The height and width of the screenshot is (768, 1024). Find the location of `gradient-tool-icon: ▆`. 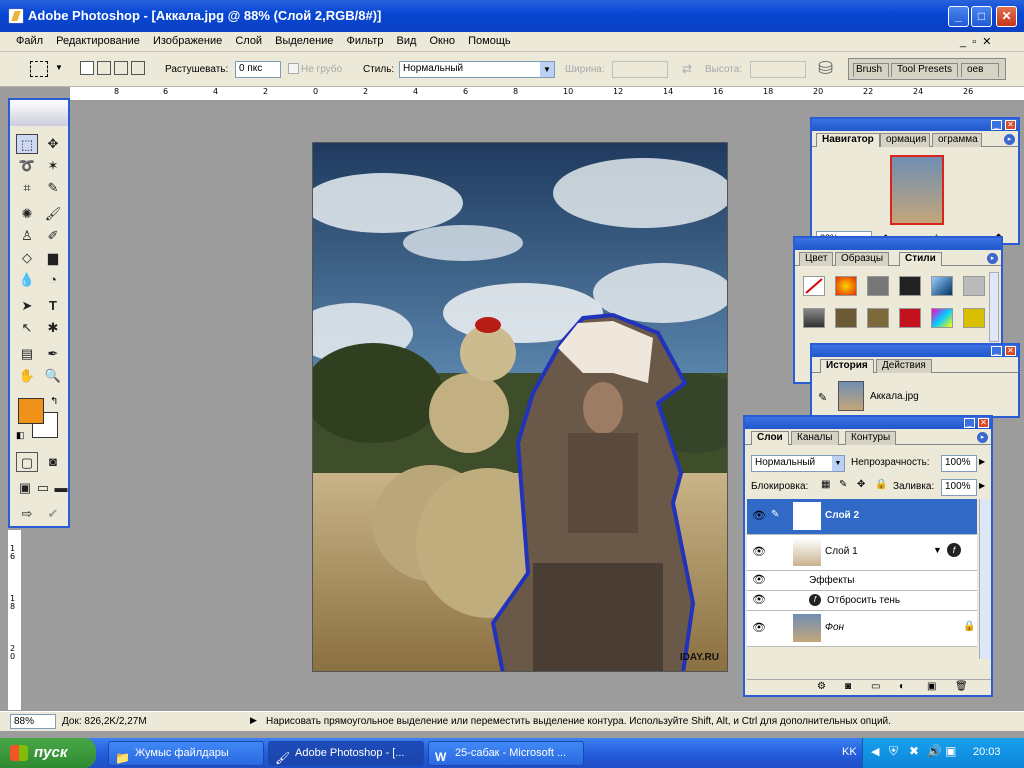

gradient-tool-icon: ▆ is located at coordinates (53, 258).